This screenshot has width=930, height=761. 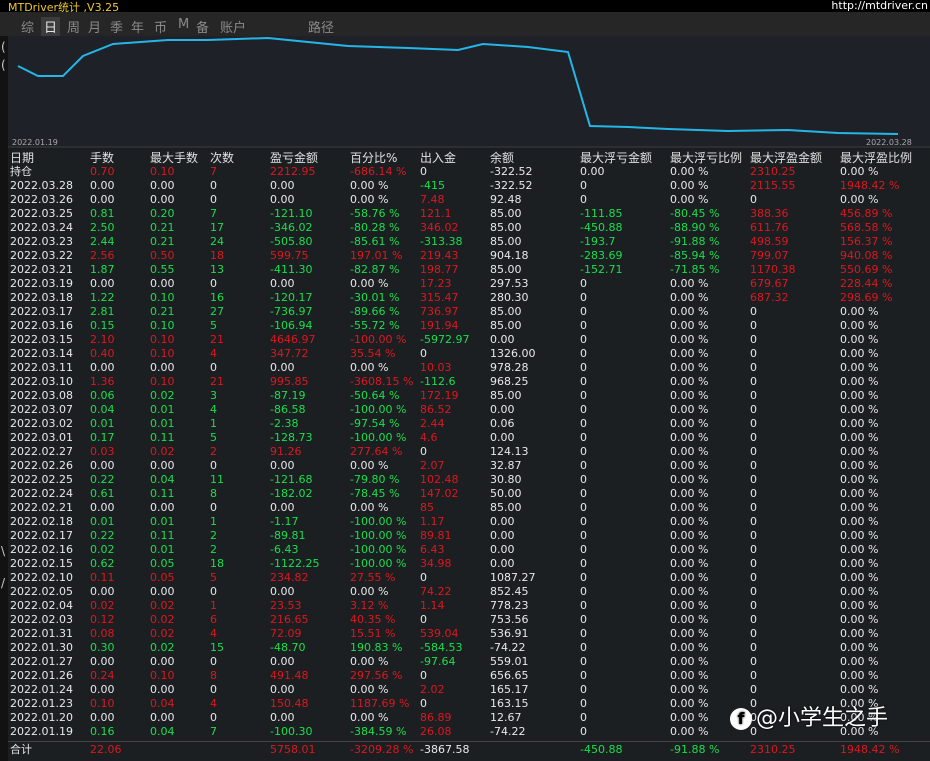 I want to click on row-deposit: 4.6, so click(x=429, y=437).